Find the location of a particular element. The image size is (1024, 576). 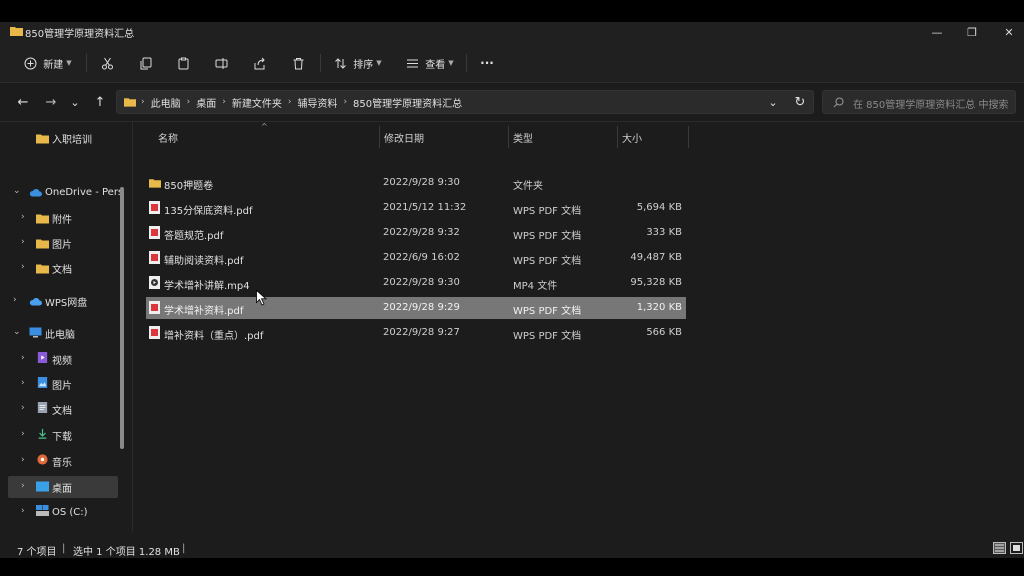

file-date: 2022/6/9 16:02 is located at coordinates (421, 257).